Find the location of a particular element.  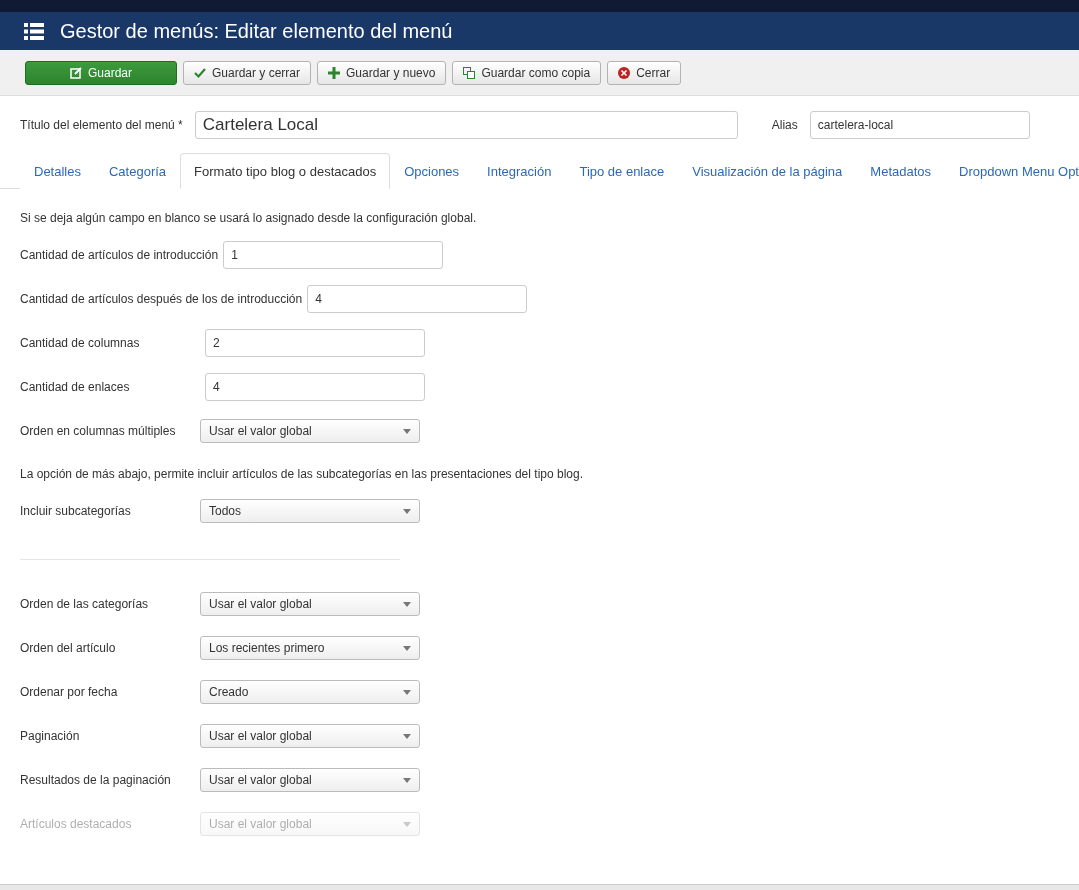

list-icon is located at coordinates (34, 31).